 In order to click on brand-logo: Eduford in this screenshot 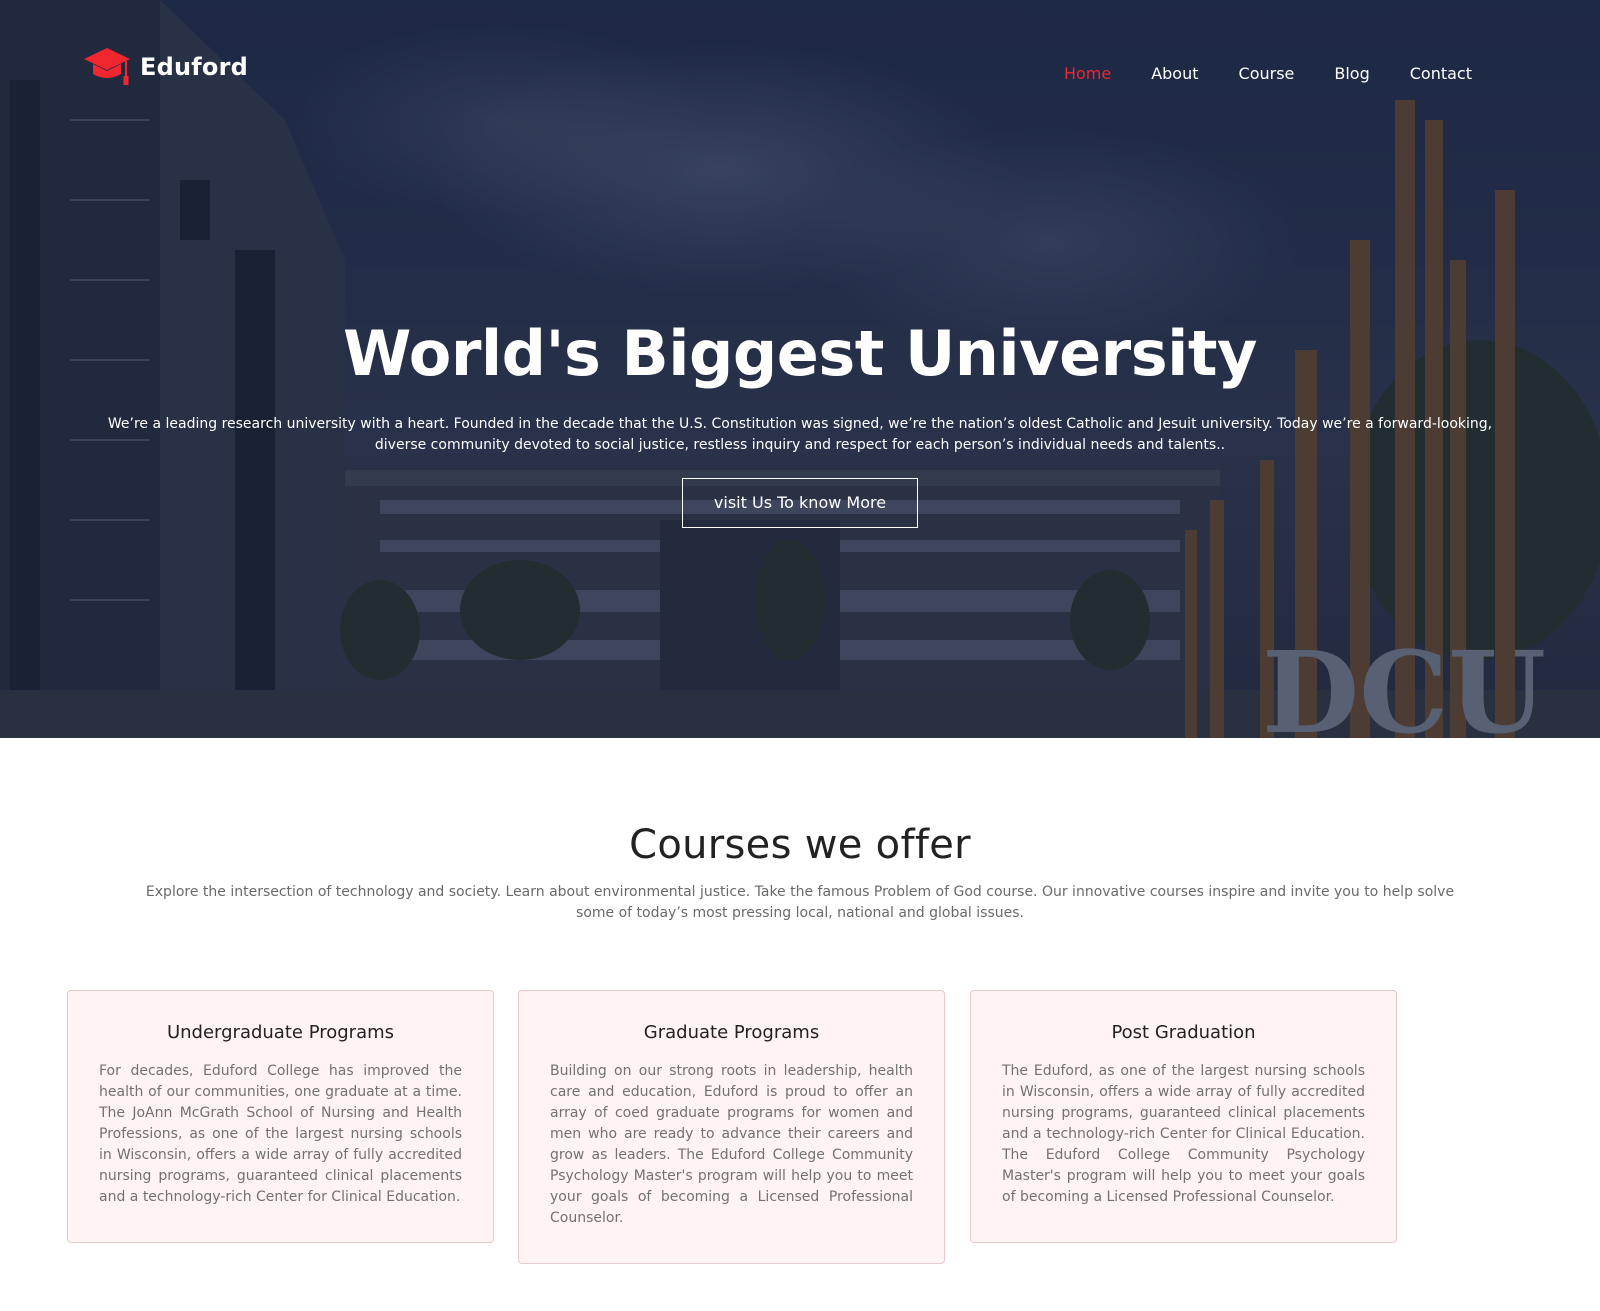, I will do `click(165, 67)`.